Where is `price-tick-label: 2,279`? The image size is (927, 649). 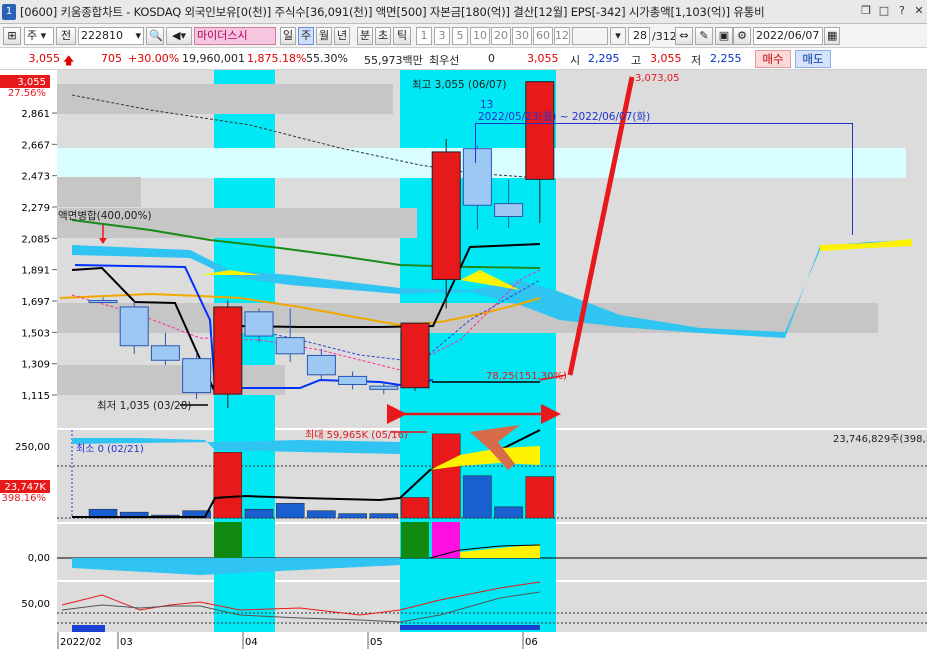 price-tick-label: 2,279 is located at coordinates (35, 208).